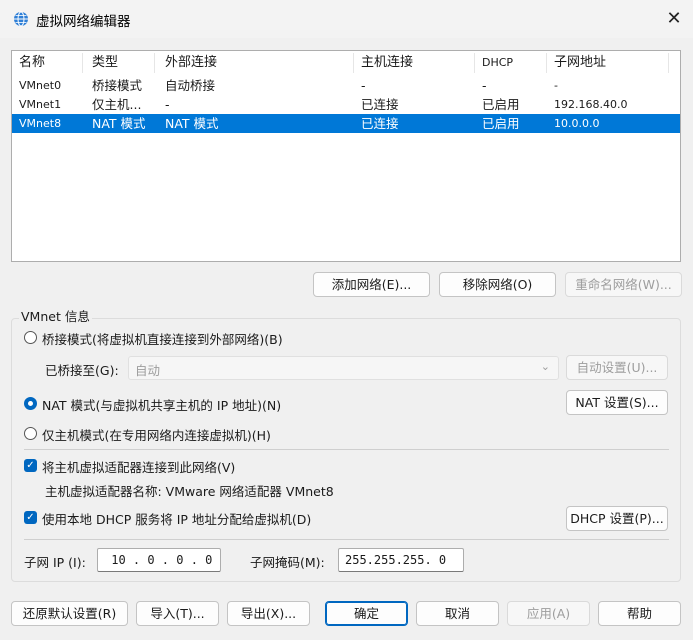  Describe the element at coordinates (189, 491) in the screenshot. I see `adapter-name-text: 主机虚拟适配器名称: VMware 网络适配器 VMnet8` at that location.